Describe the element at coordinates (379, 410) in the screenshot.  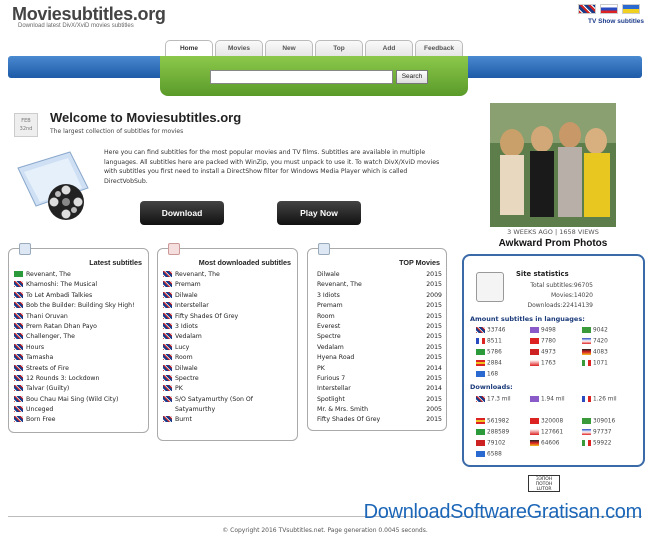
I see `list-item: Mr. & Mrs. Smith 2005` at that location.